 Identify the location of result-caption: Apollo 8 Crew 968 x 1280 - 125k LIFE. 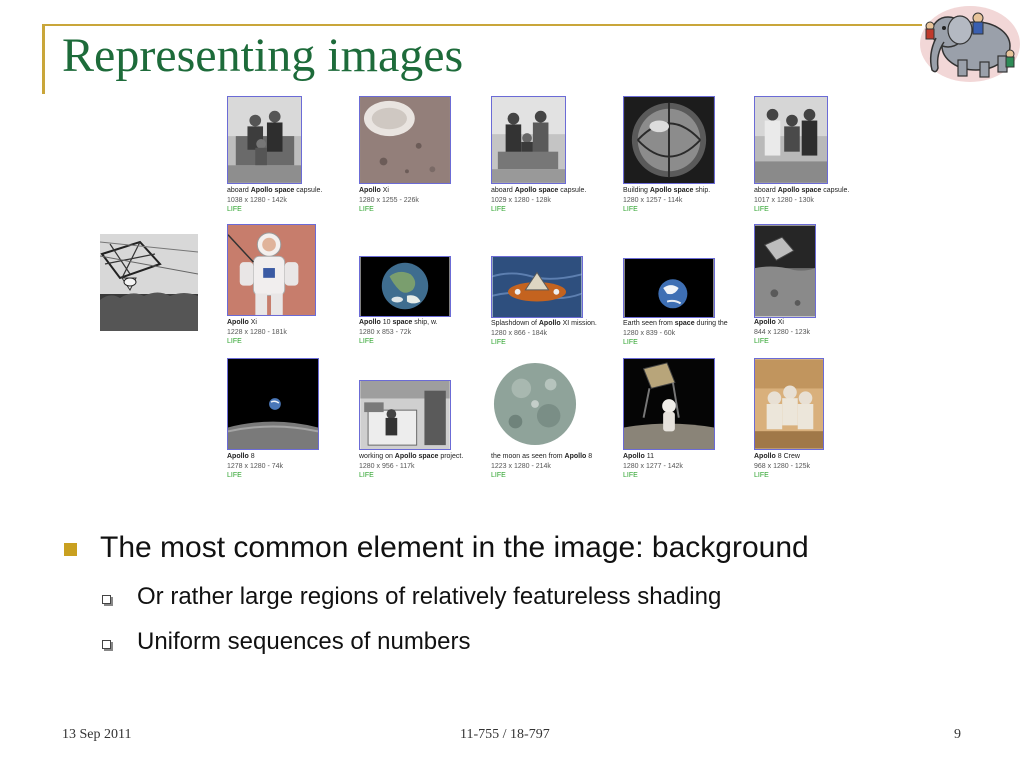
(782, 466).